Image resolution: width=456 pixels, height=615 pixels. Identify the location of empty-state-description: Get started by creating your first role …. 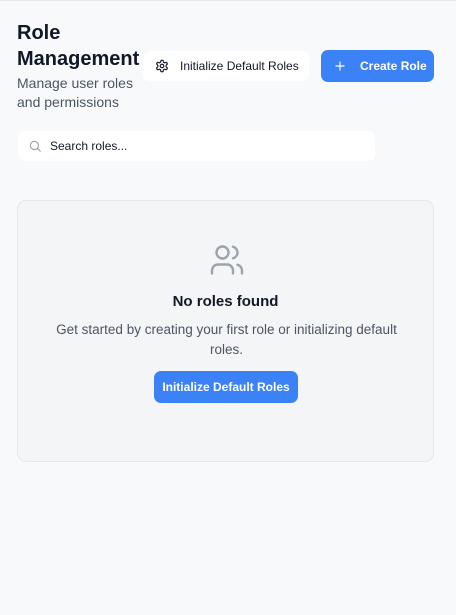
(226, 339).